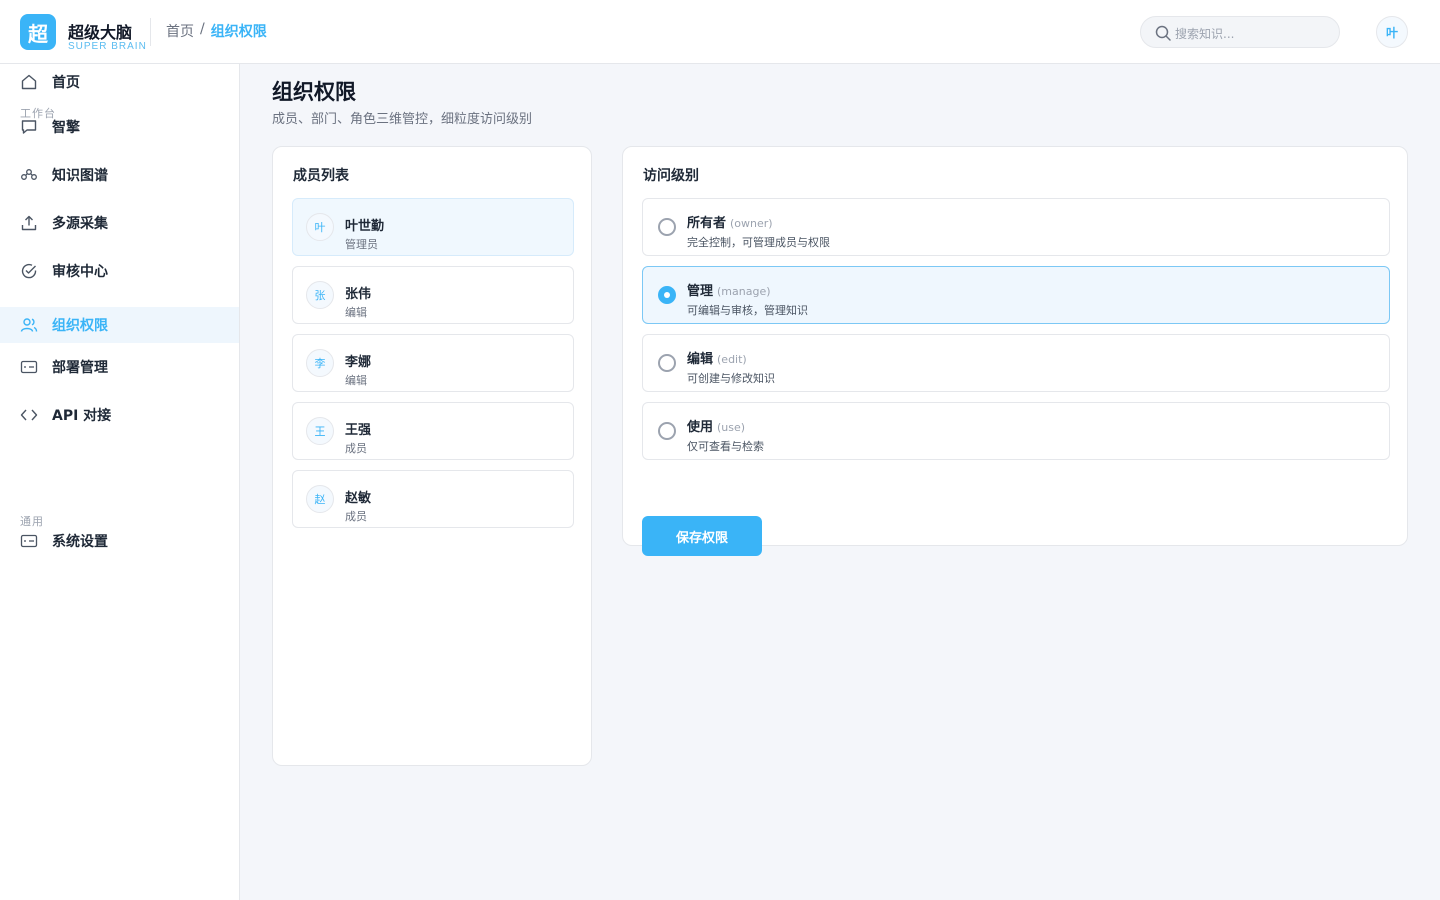 This screenshot has height=900, width=1440. I want to click on sidebar-item-label: API 对接, so click(82, 416).